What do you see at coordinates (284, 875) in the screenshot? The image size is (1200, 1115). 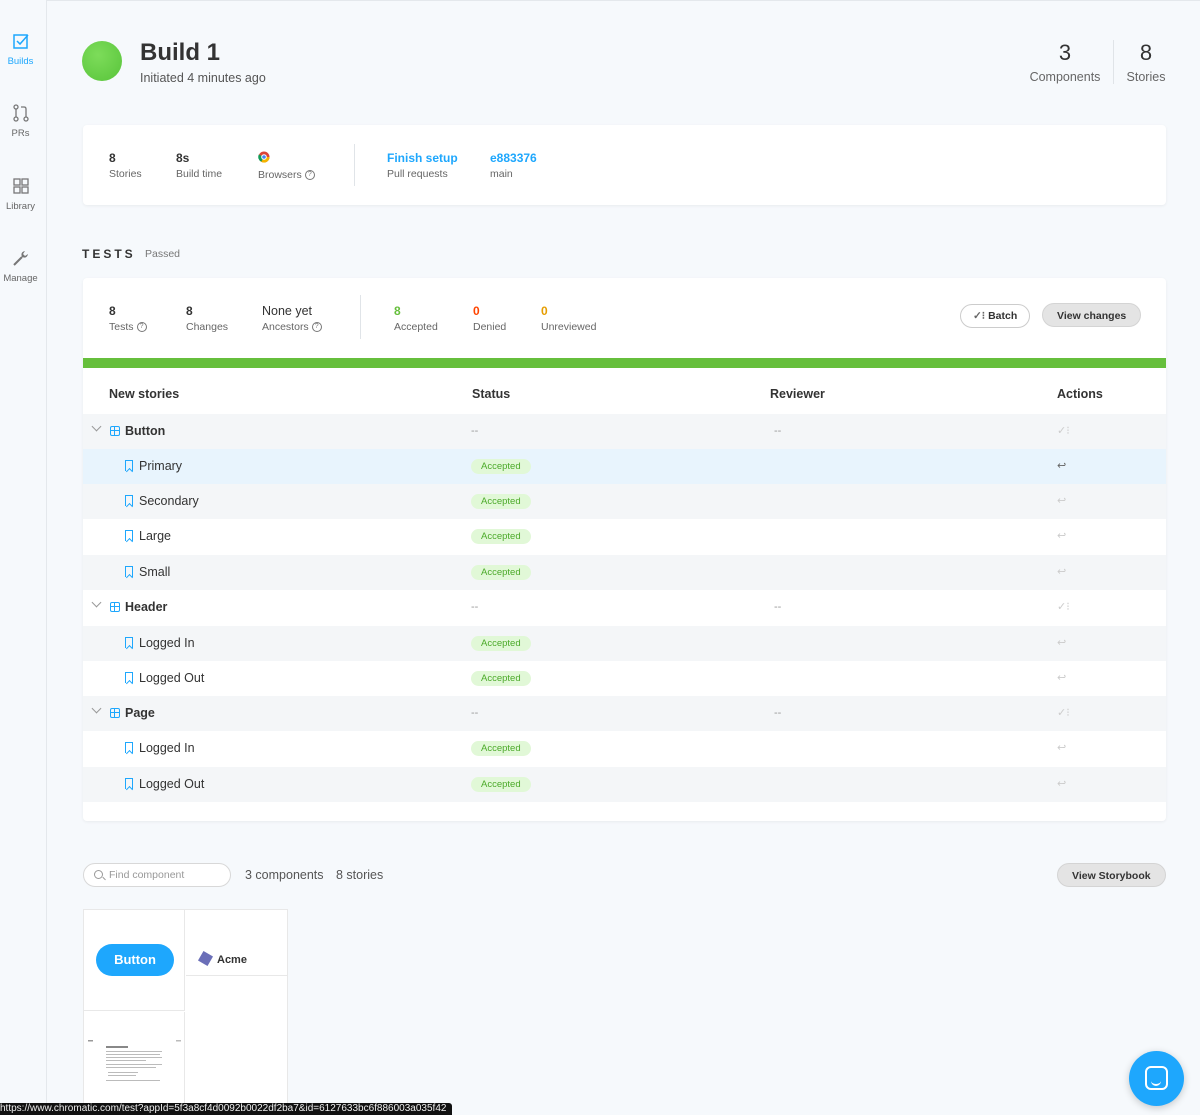 I see `components-count-text: 3 components` at bounding box center [284, 875].